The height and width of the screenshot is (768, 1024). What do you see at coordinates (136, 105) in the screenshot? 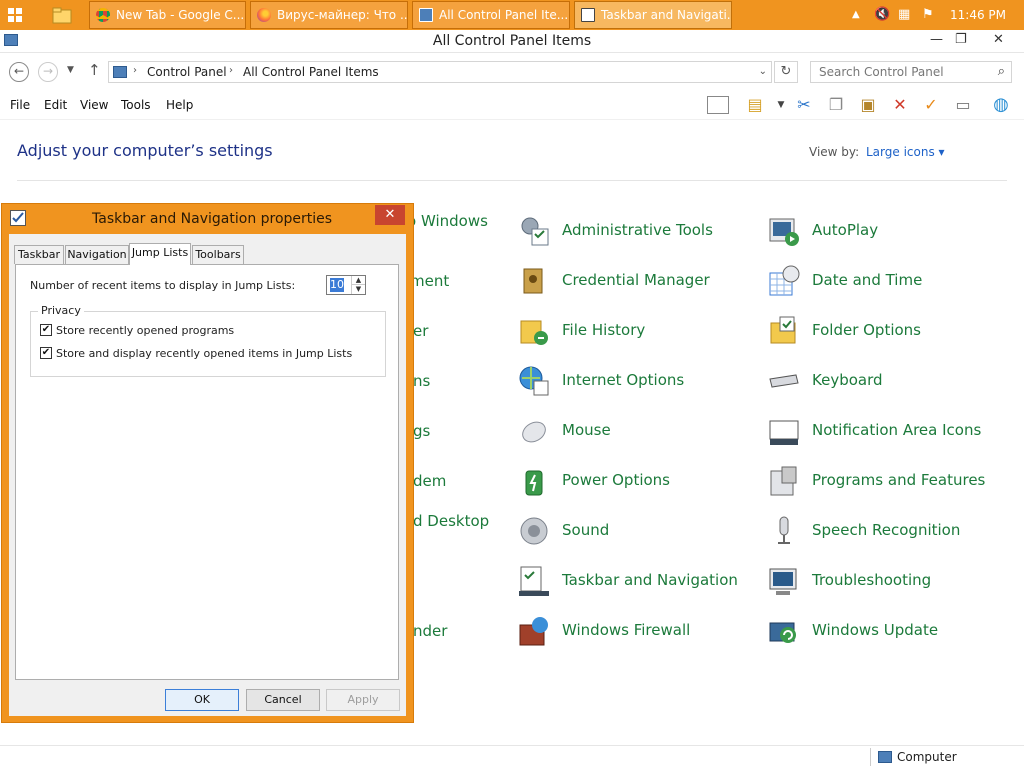
I see `menu-tools: Tools` at bounding box center [136, 105].